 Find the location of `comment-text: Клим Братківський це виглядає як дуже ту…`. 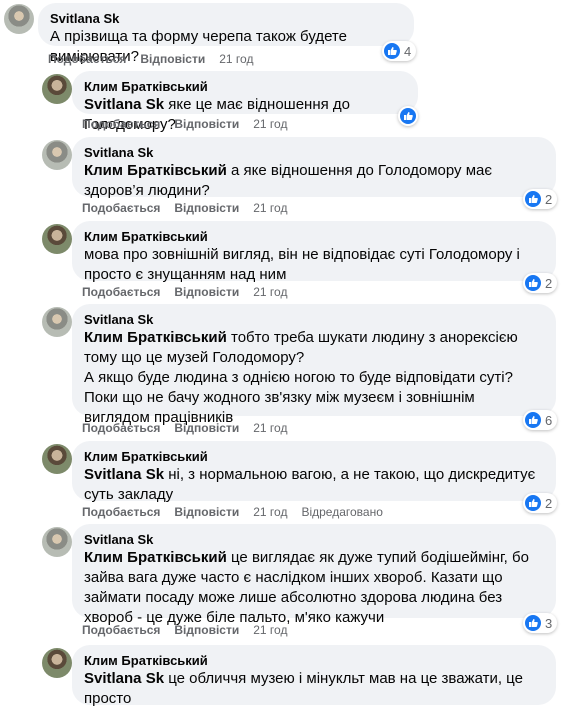

comment-text: Клим Братківський це виглядає як дуже ту… is located at coordinates (306, 587).